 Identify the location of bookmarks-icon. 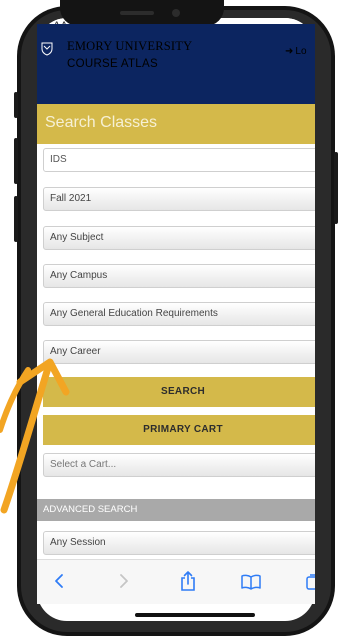
(251, 582).